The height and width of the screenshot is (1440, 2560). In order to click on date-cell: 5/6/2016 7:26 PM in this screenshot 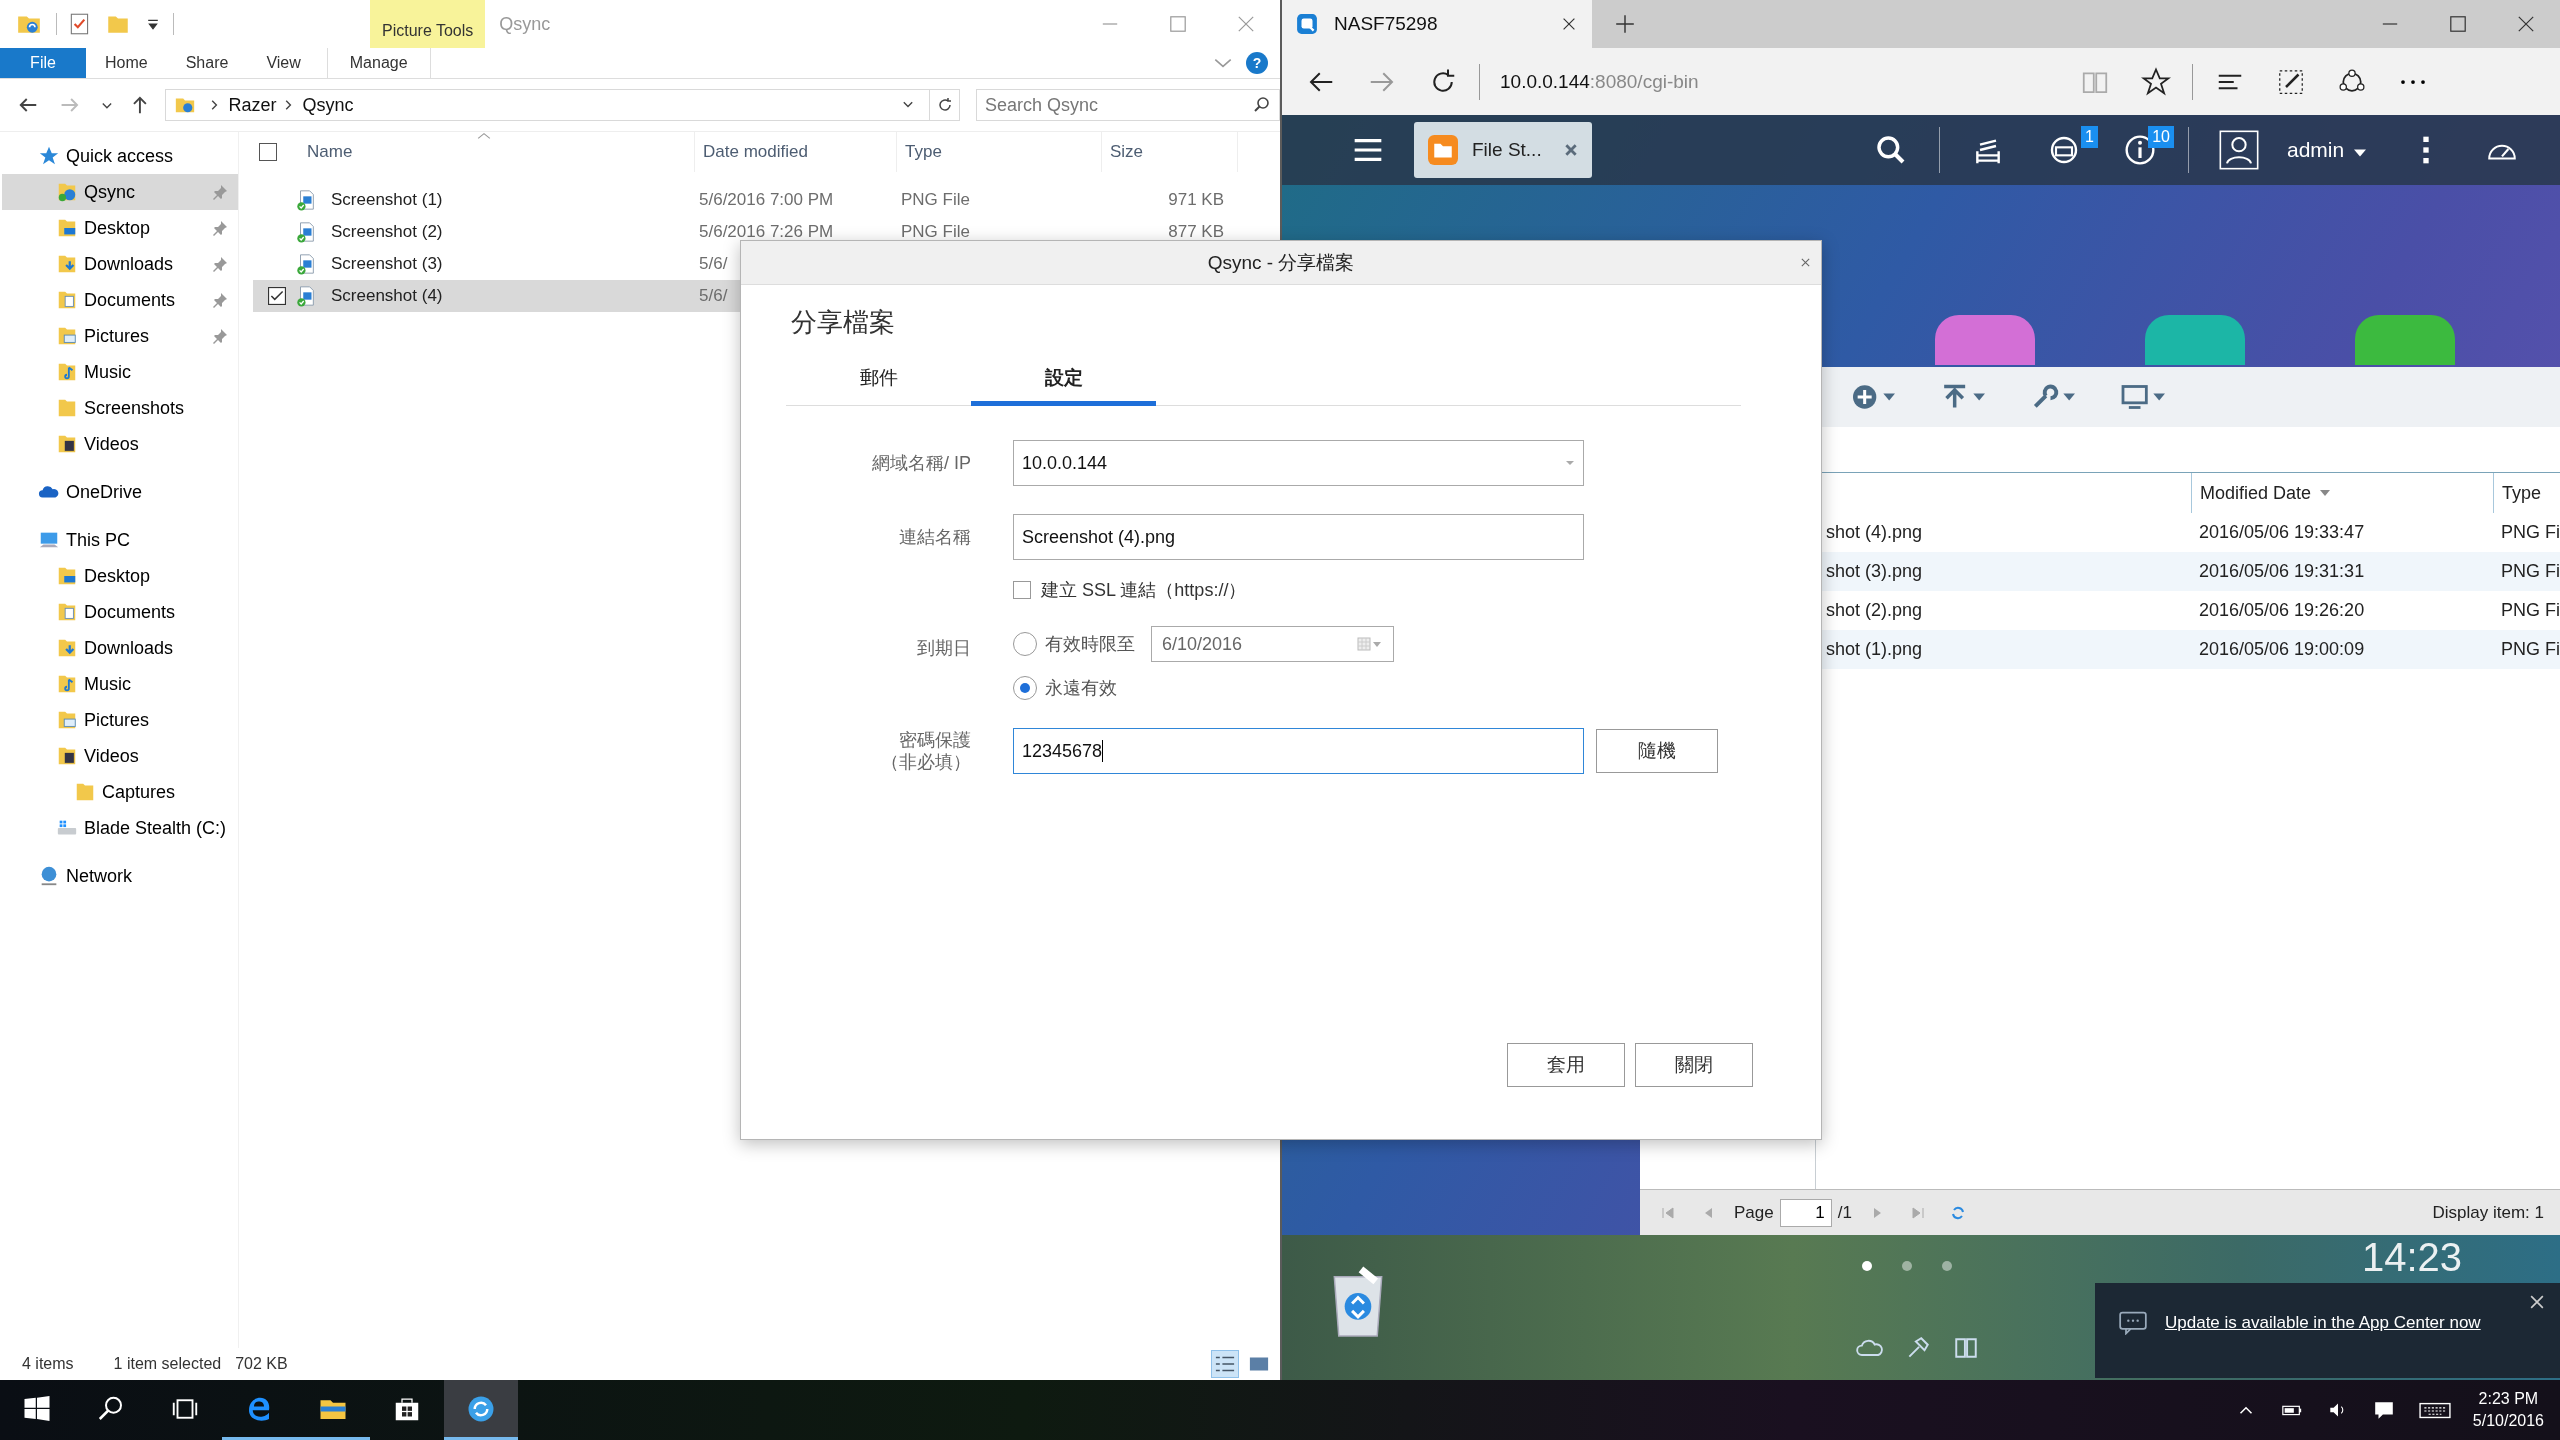, I will do `click(766, 232)`.